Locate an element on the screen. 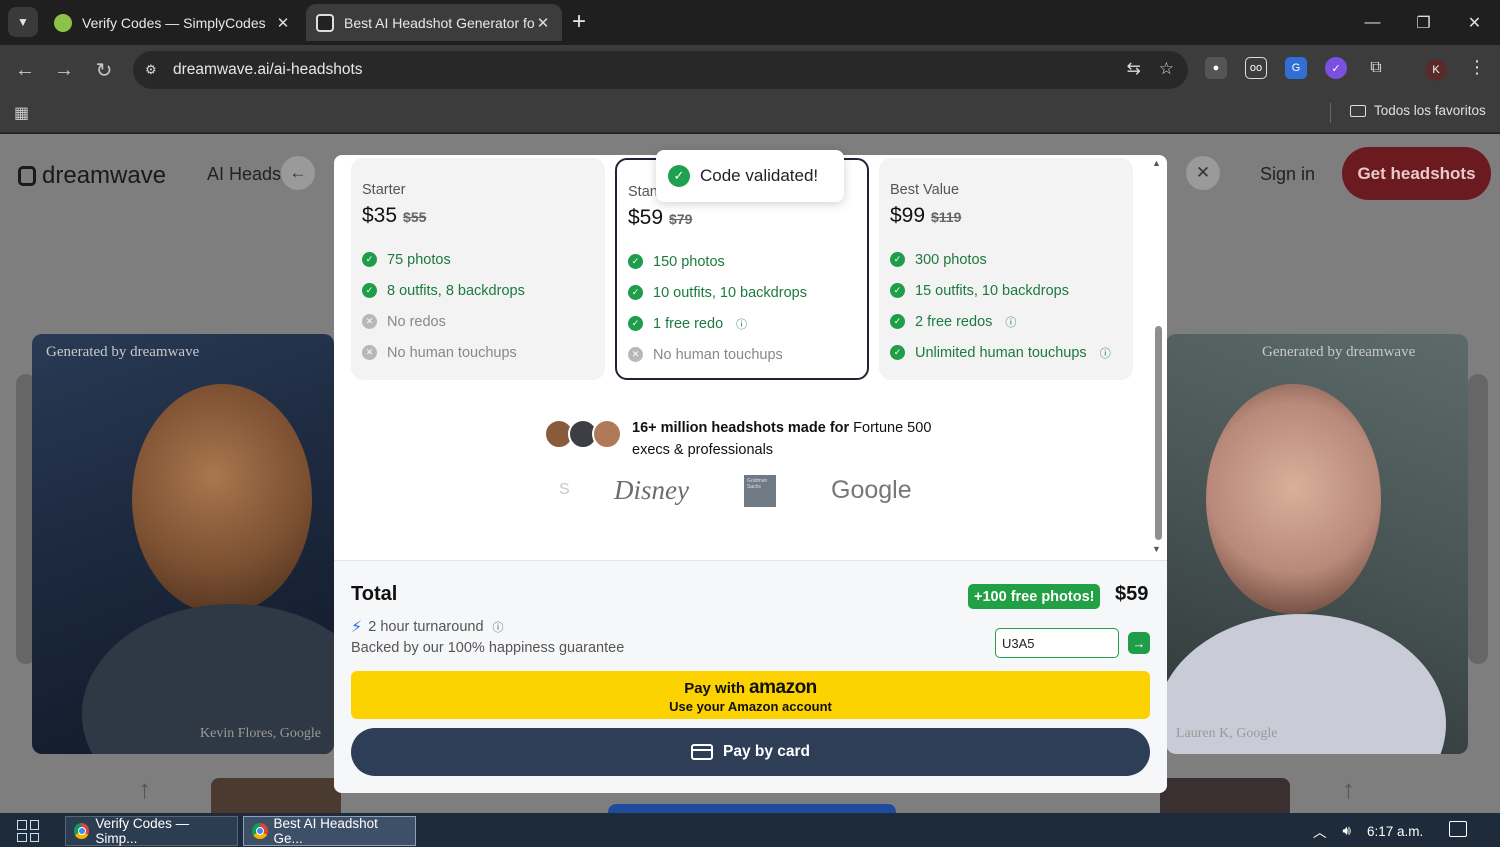 The image size is (1500, 847). tab-search-button: ▼ is located at coordinates (23, 22).